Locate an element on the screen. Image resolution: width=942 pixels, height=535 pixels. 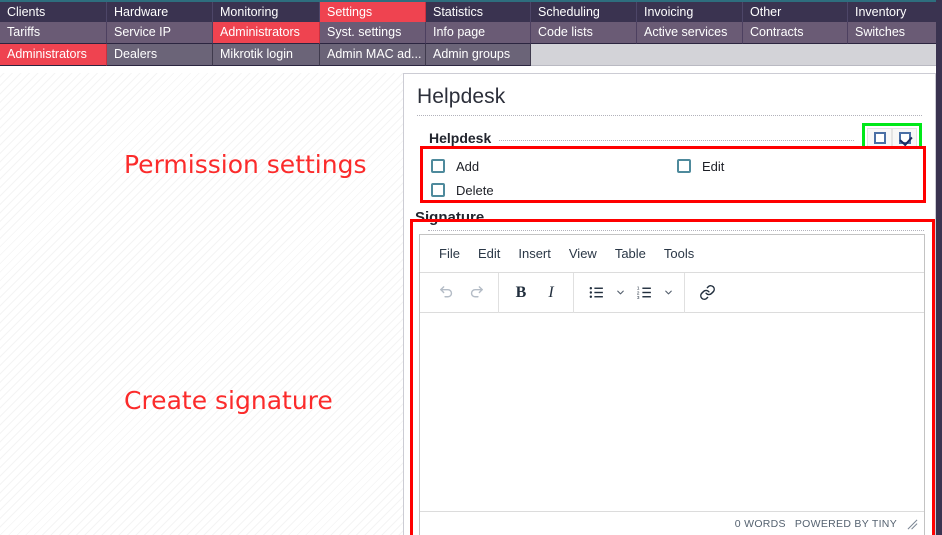
toolbar-group-lists: 123 is located at coordinates (629, 292).